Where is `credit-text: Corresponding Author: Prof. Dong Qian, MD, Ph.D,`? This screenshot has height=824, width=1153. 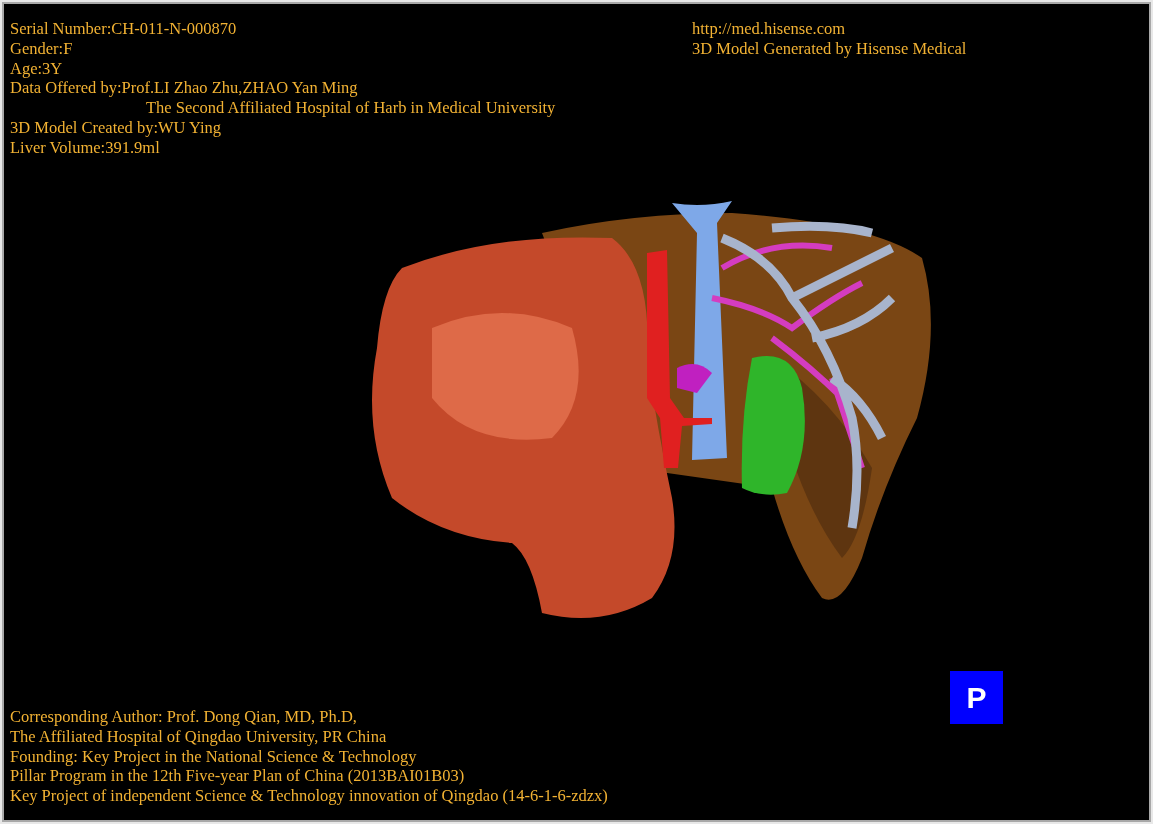
credit-text: Corresponding Author: Prof. Dong Qian, MD, Ph.D, is located at coordinates (184, 717).